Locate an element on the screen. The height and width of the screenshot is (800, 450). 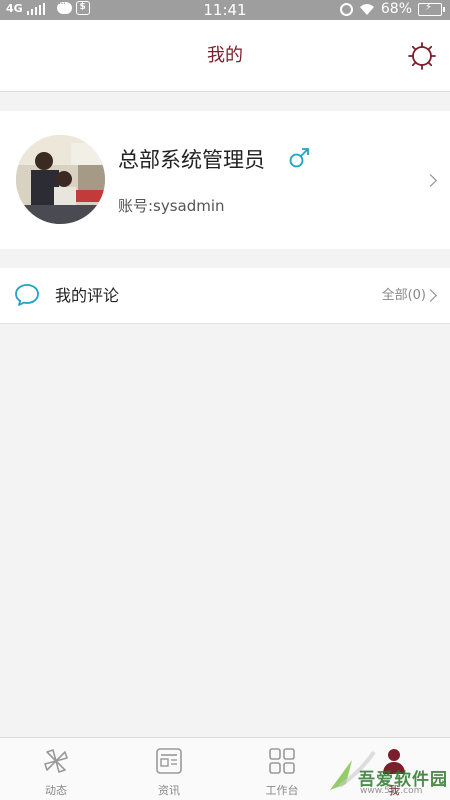
page-title: 我的 is located at coordinates (225, 55).